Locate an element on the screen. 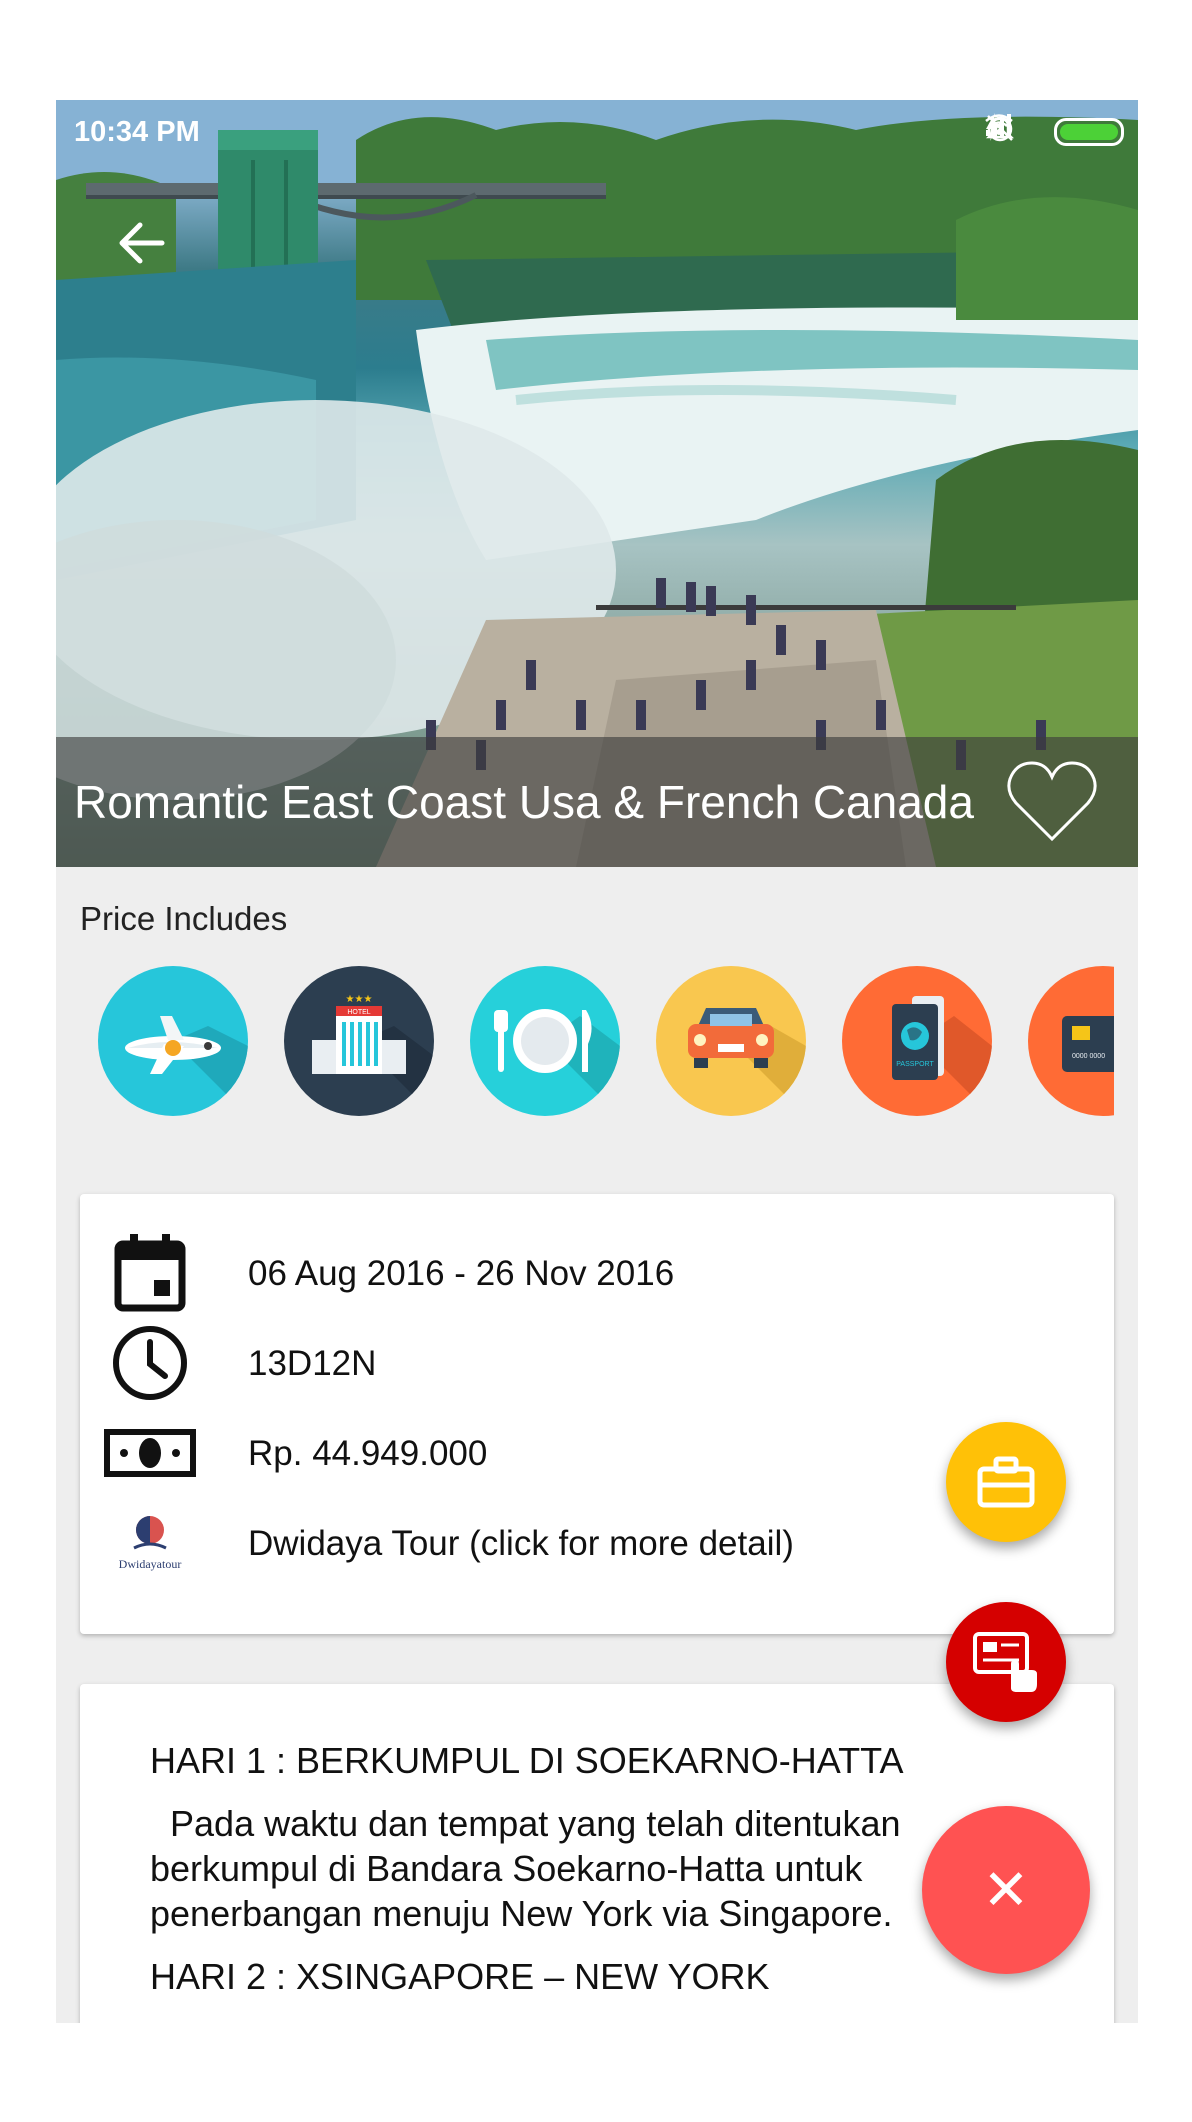 This screenshot has width=1192, height=2122. transport-include-item is located at coordinates (731, 1041).